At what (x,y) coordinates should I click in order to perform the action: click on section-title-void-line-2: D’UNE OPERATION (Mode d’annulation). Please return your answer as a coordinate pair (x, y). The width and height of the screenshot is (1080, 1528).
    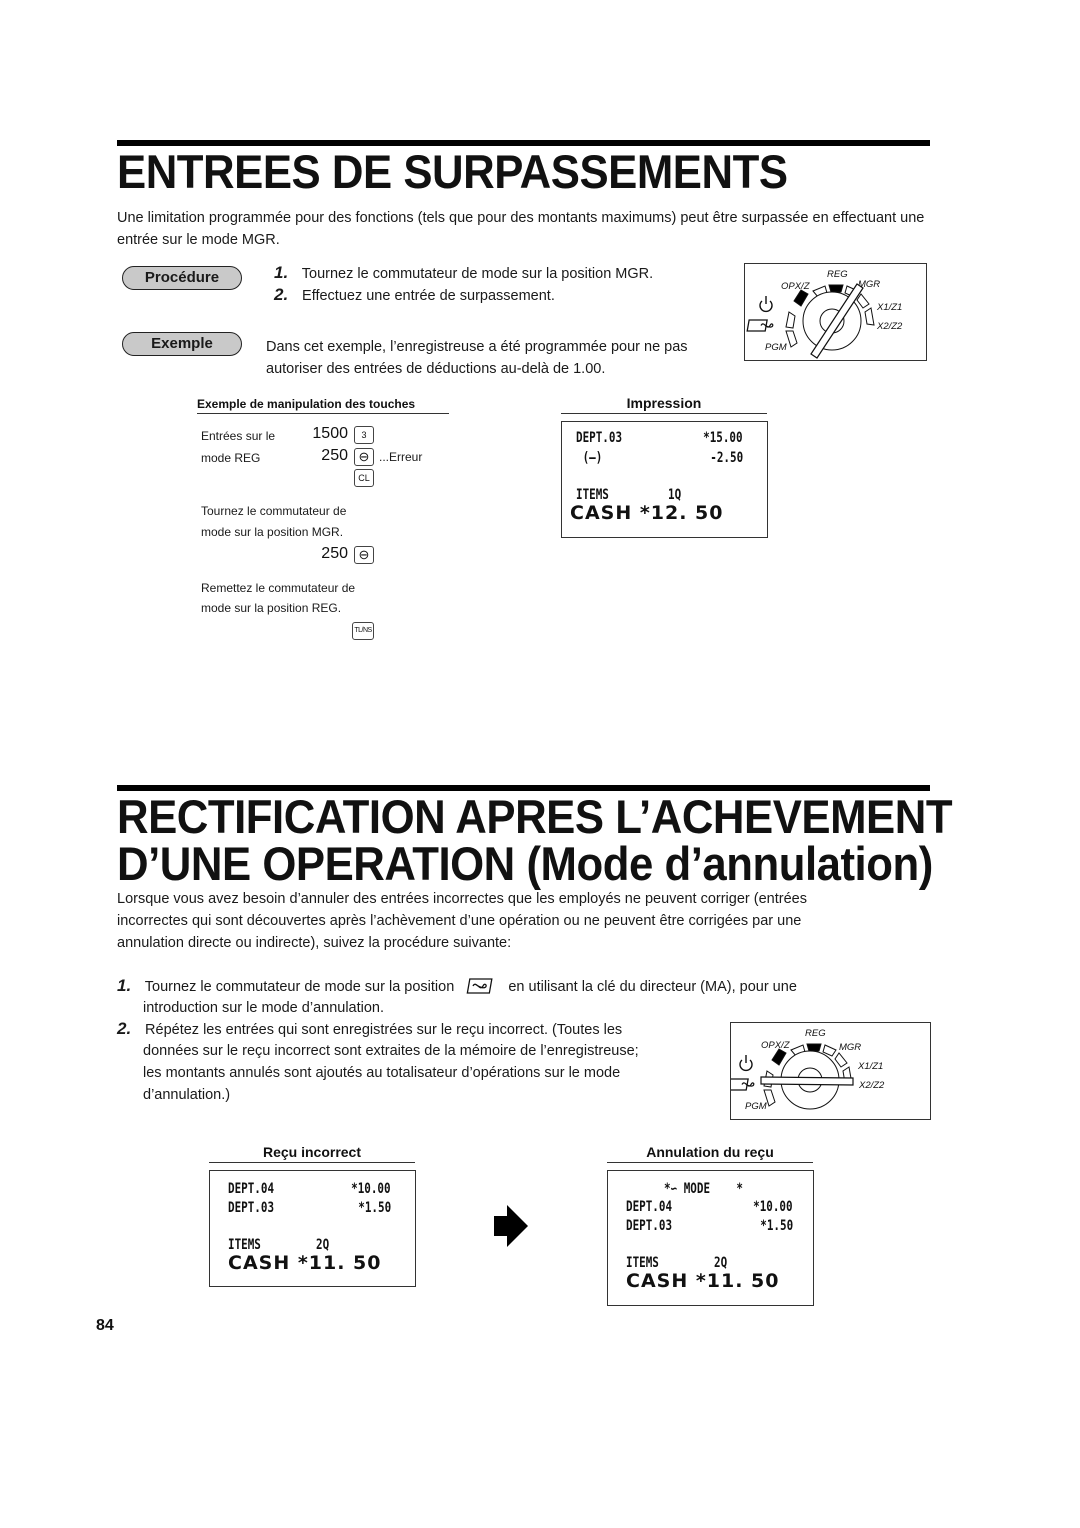
    Looking at the image, I should click on (525, 863).